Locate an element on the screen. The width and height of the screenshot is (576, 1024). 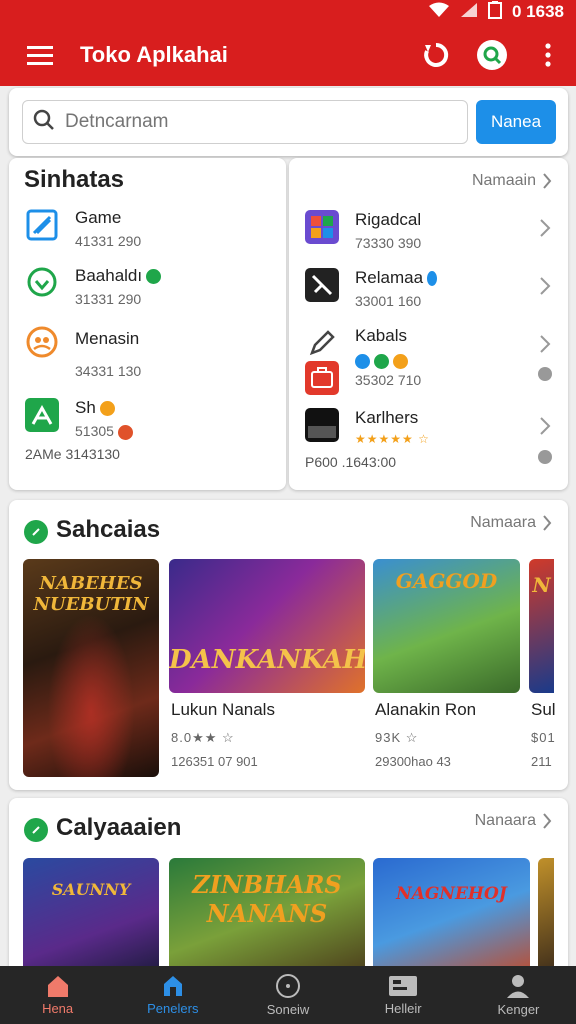
more-vert-icon is located at coordinates (548, 55).